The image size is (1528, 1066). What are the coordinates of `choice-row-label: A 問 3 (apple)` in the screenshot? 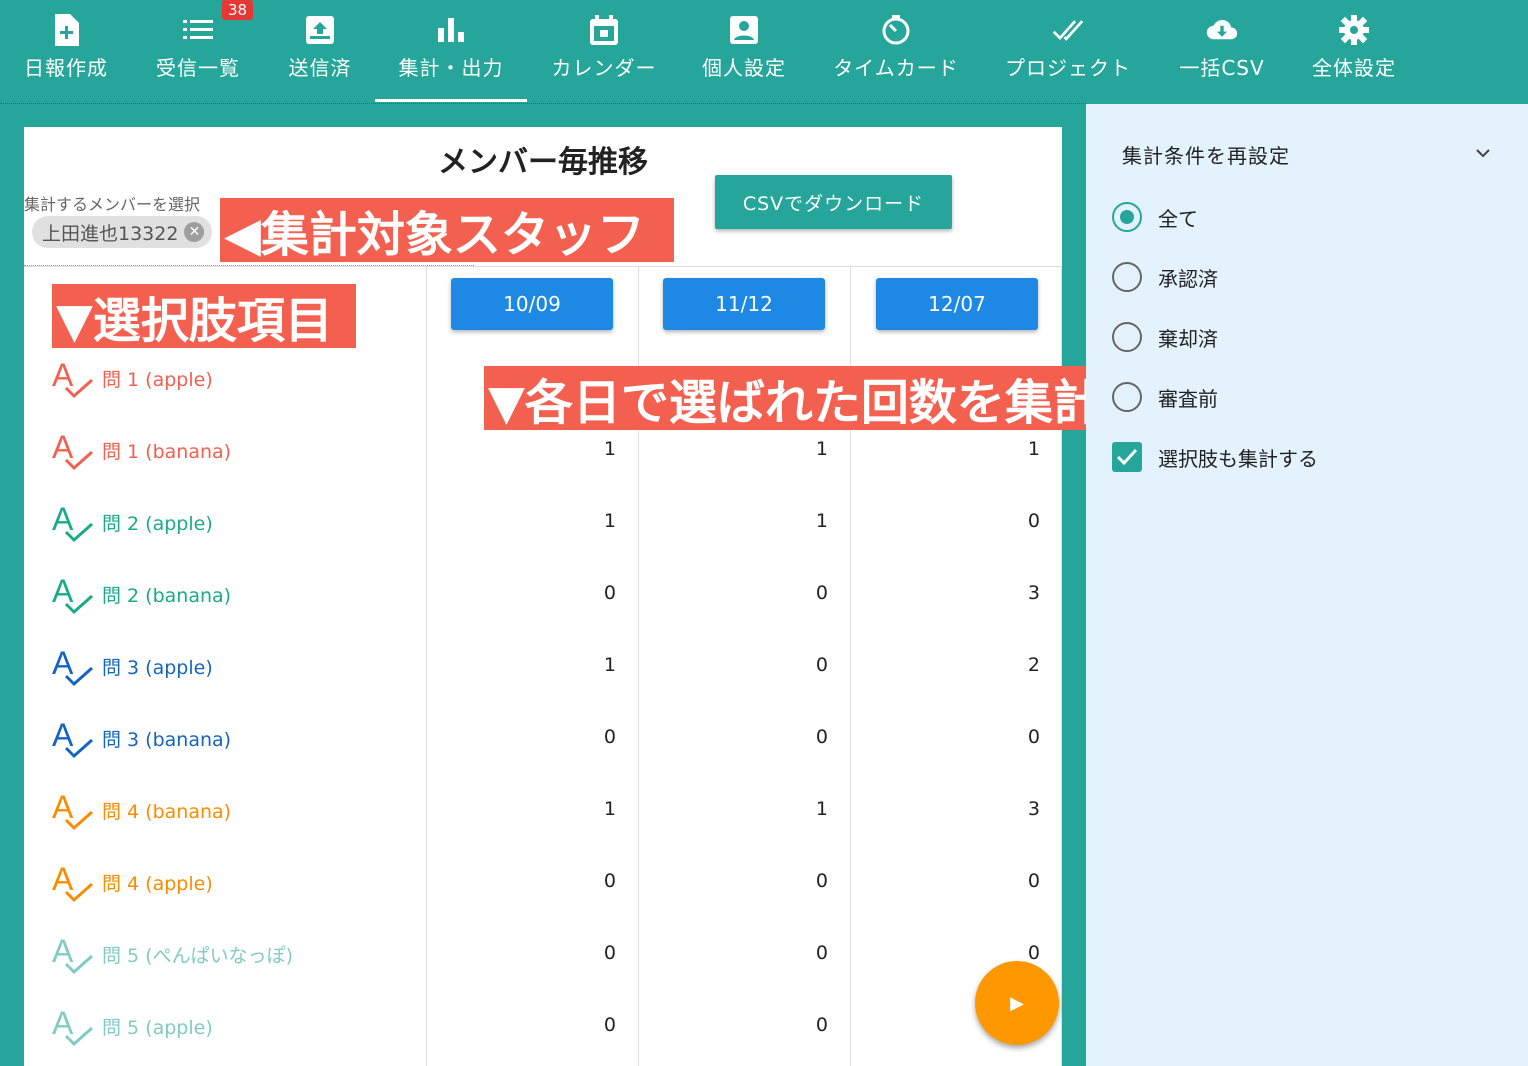 It's located at (132, 666).